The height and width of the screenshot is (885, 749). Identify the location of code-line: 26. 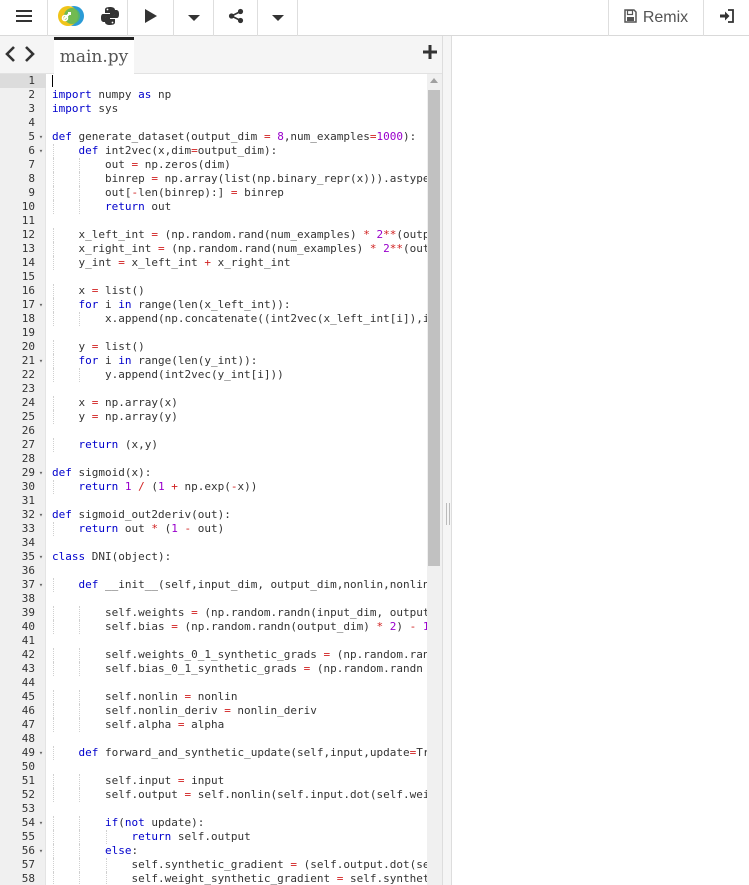
(213, 431).